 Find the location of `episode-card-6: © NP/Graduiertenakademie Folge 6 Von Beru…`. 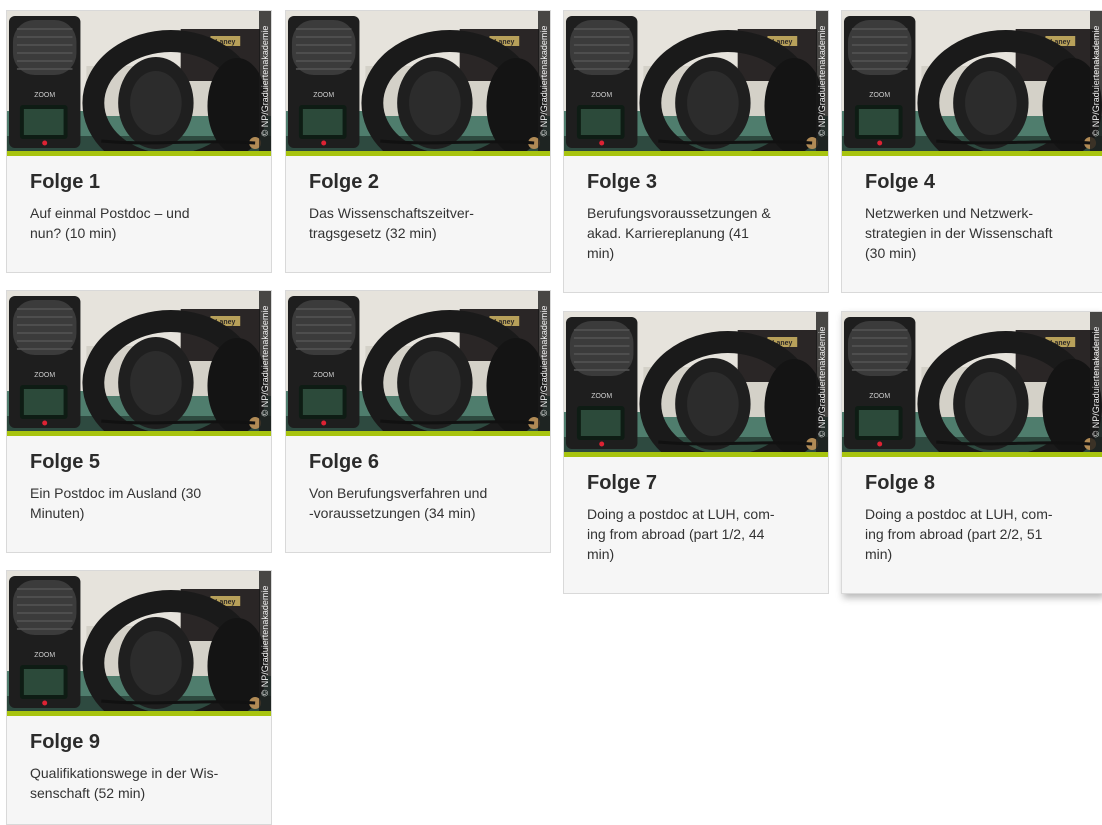

episode-card-6: © NP/Graduiertenakademie Folge 6 Von Beru… is located at coordinates (418, 421).